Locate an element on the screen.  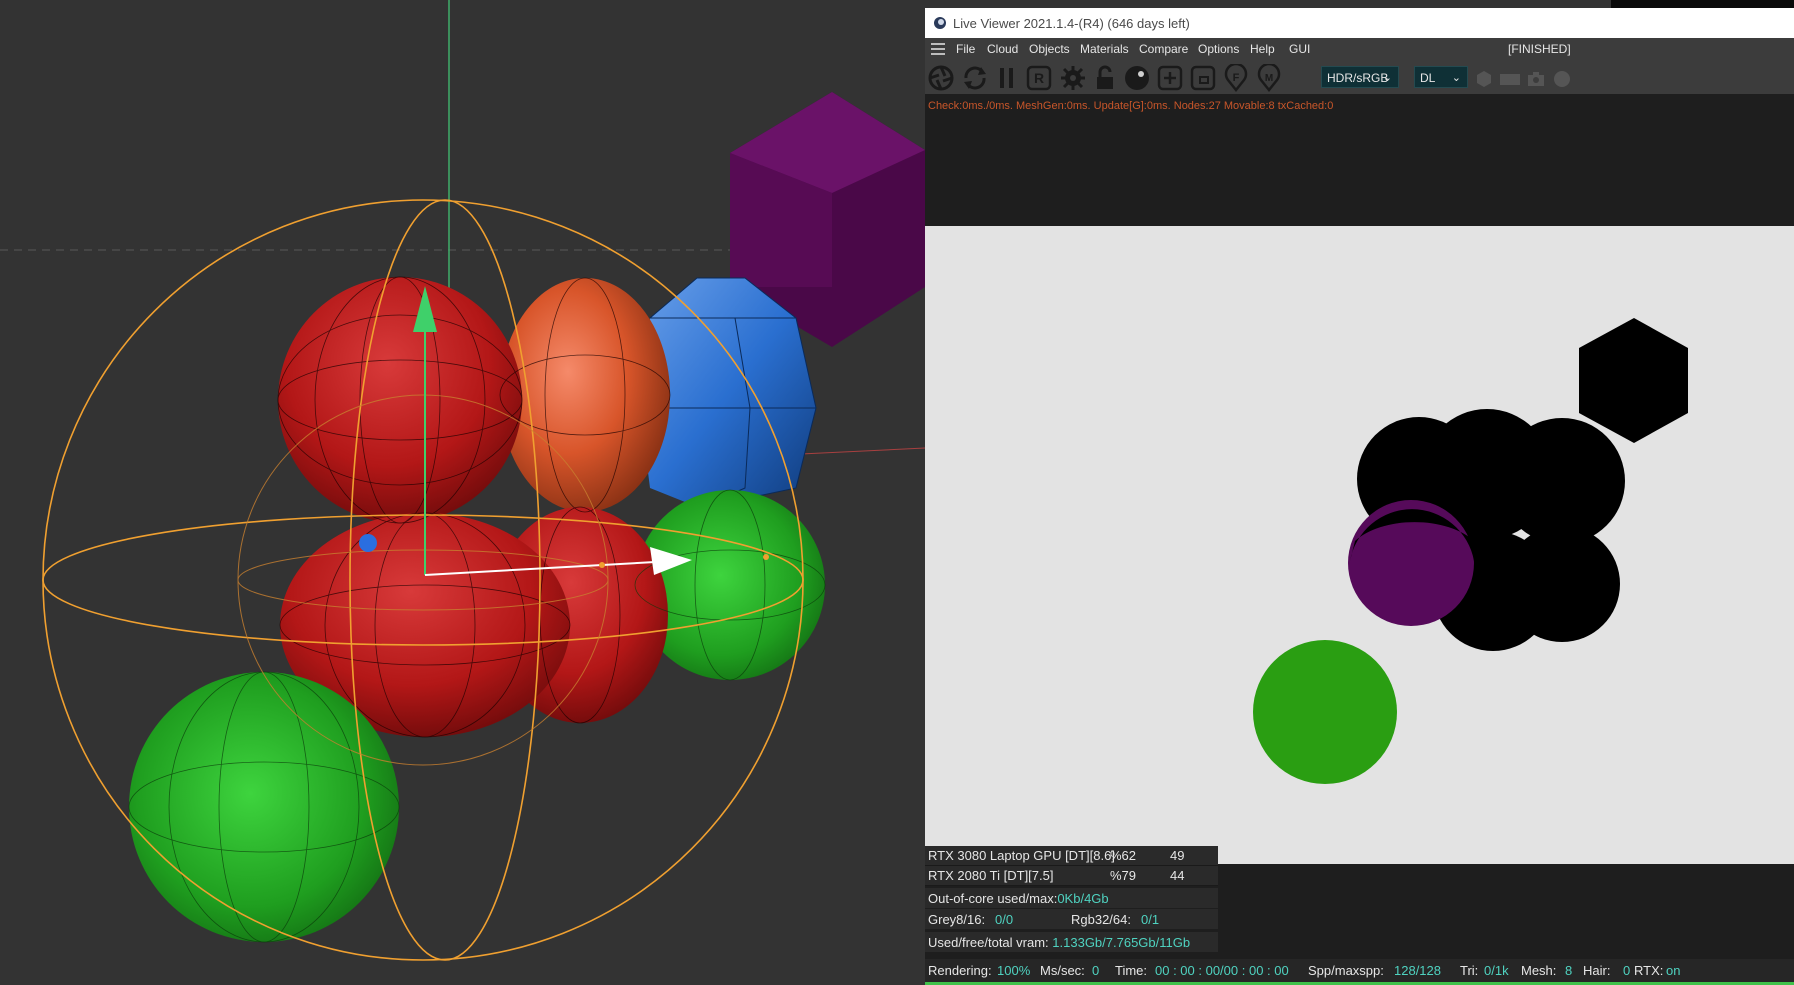
gpu-temp: 44 is located at coordinates (1177, 875).